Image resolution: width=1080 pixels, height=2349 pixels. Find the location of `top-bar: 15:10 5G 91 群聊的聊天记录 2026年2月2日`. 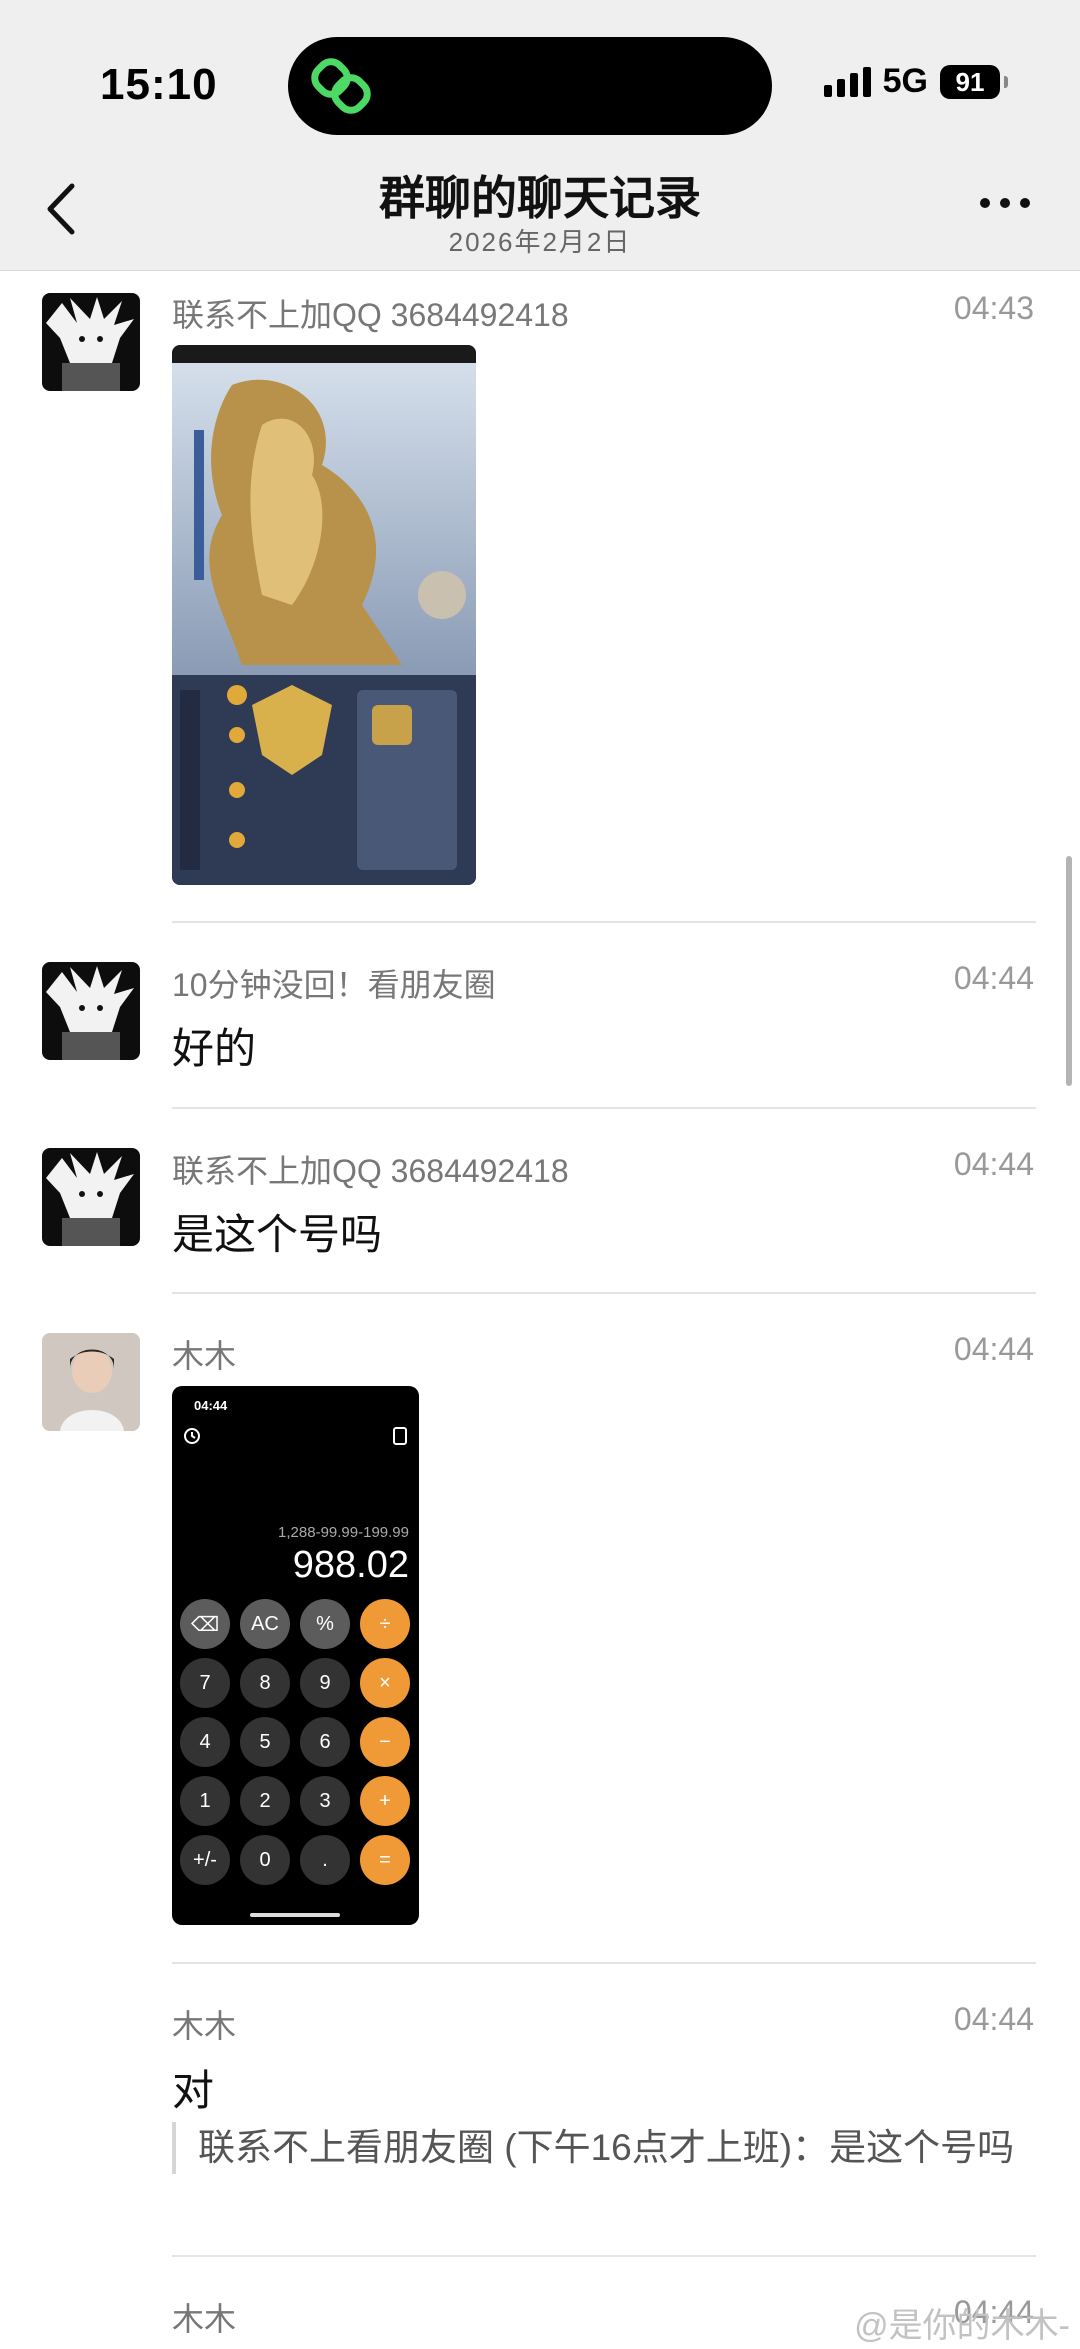

top-bar: 15:10 5G 91 群聊的聊天记录 2026年2月2日 is located at coordinates (540, 135).